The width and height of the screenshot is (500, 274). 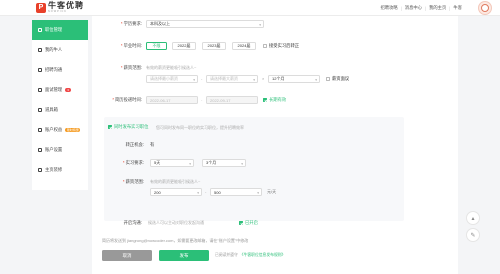 What do you see at coordinates (39, 90) in the screenshot?
I see `calendar-icon` at bounding box center [39, 90].